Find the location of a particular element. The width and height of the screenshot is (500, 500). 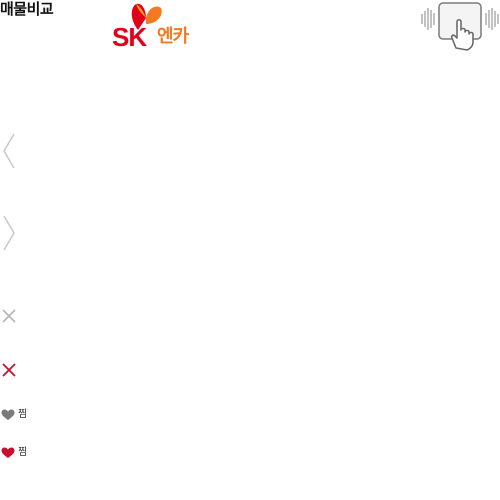

chevron-right-icon is located at coordinates (9, 233).